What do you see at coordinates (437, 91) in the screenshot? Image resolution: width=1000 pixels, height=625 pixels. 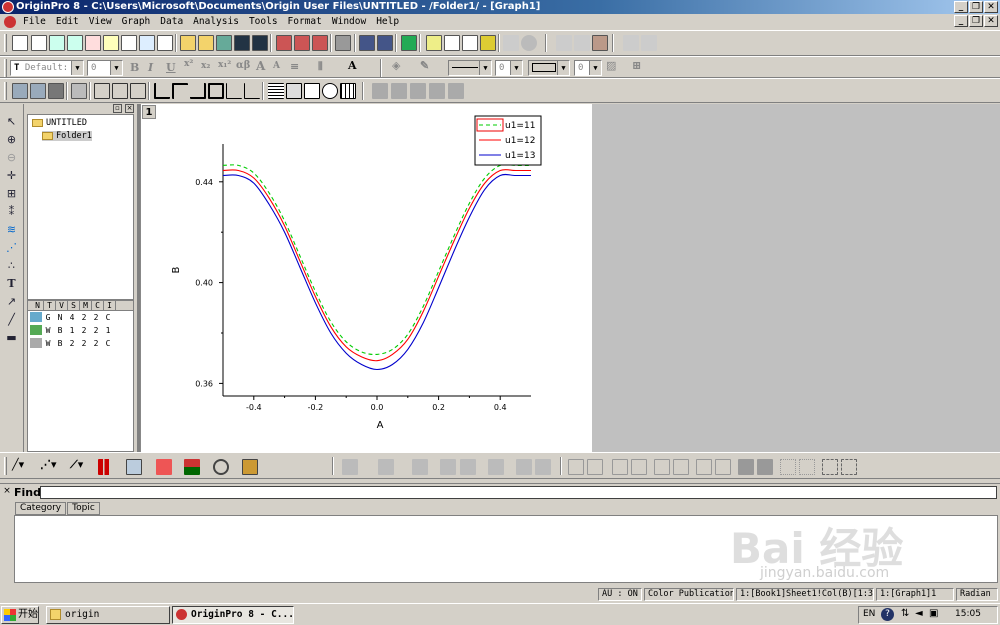 I see `ungroup-icon` at bounding box center [437, 91].